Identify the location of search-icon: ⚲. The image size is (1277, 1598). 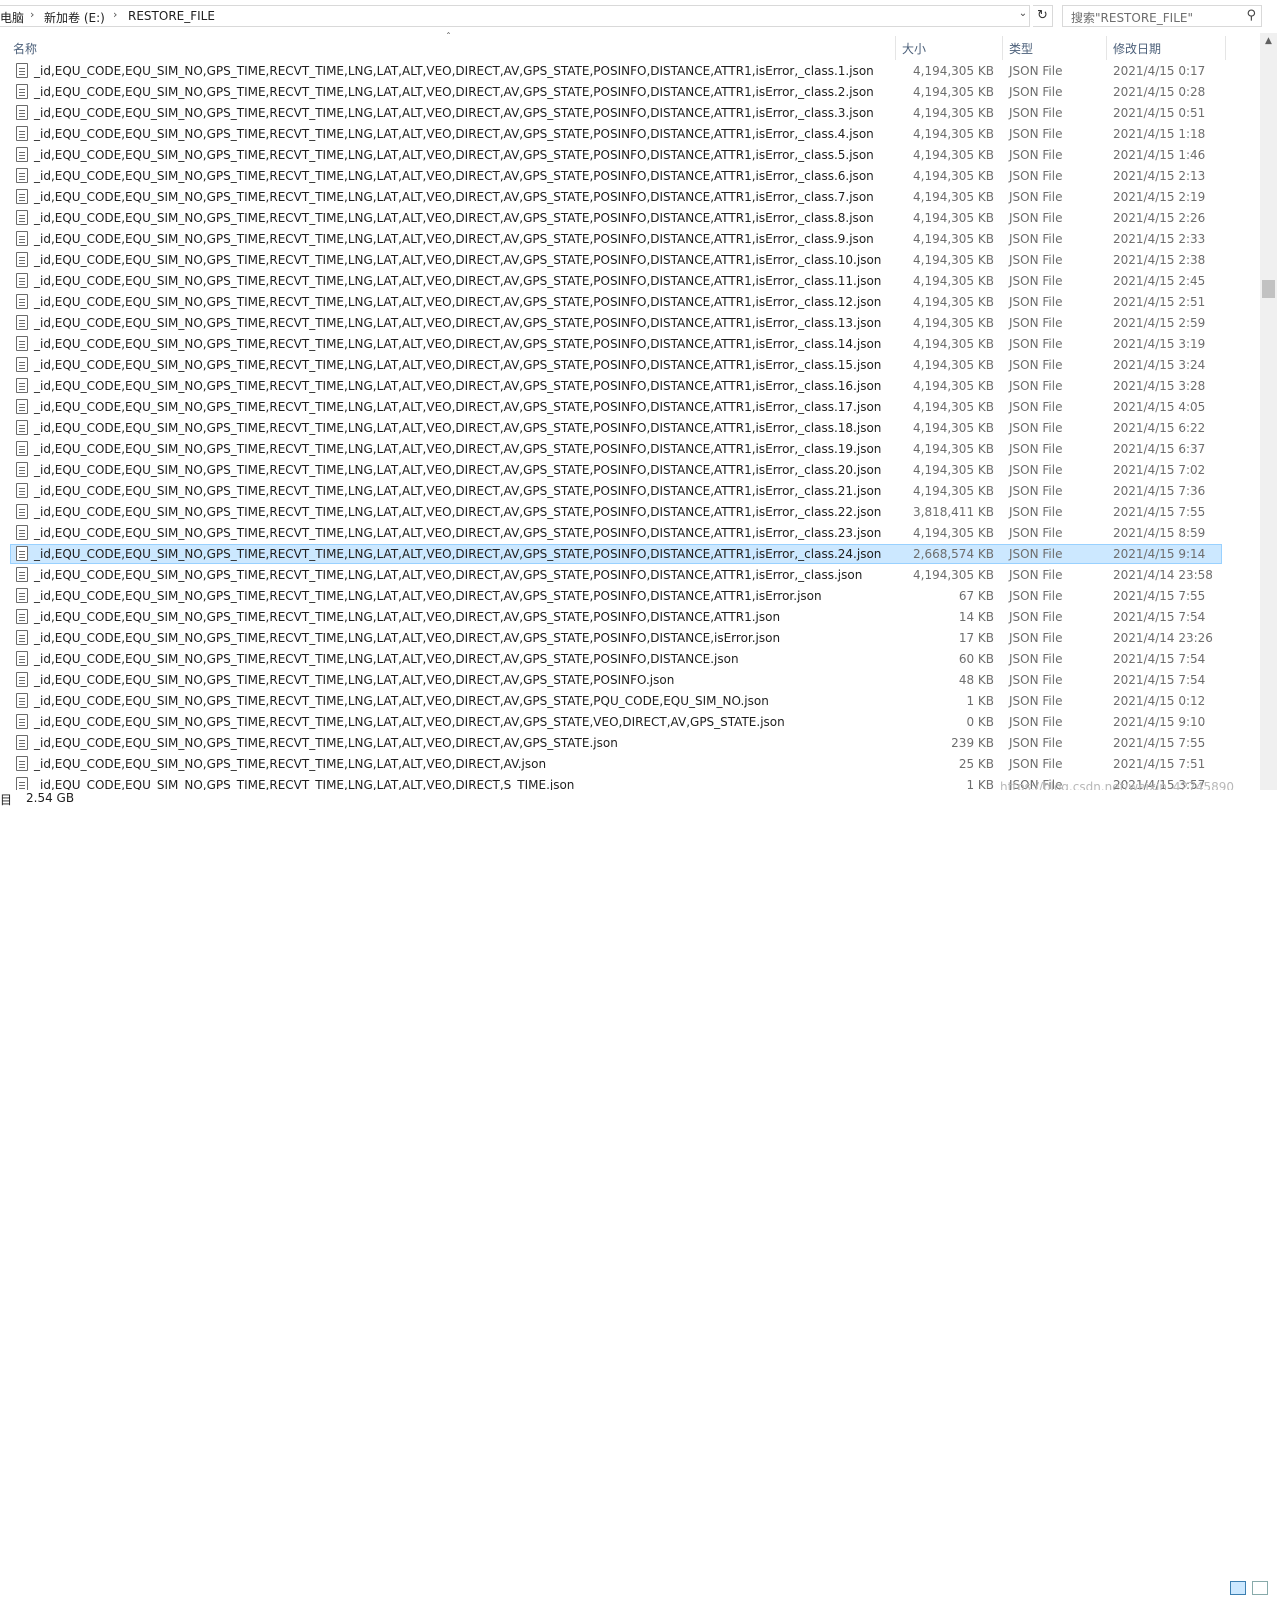
(1251, 15).